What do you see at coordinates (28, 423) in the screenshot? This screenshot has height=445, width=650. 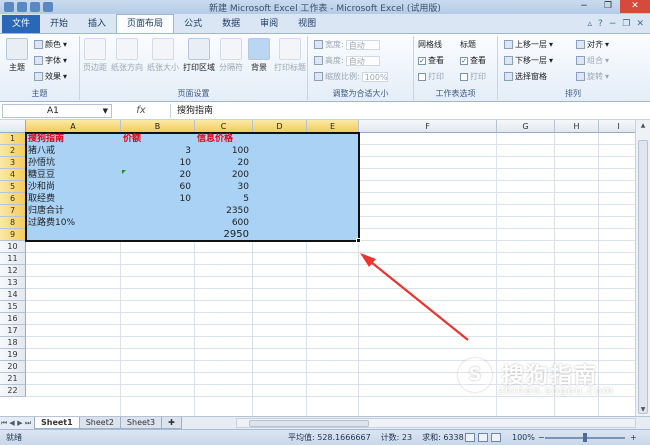 I see `last-sheet-icon: ⏭` at bounding box center [28, 423].